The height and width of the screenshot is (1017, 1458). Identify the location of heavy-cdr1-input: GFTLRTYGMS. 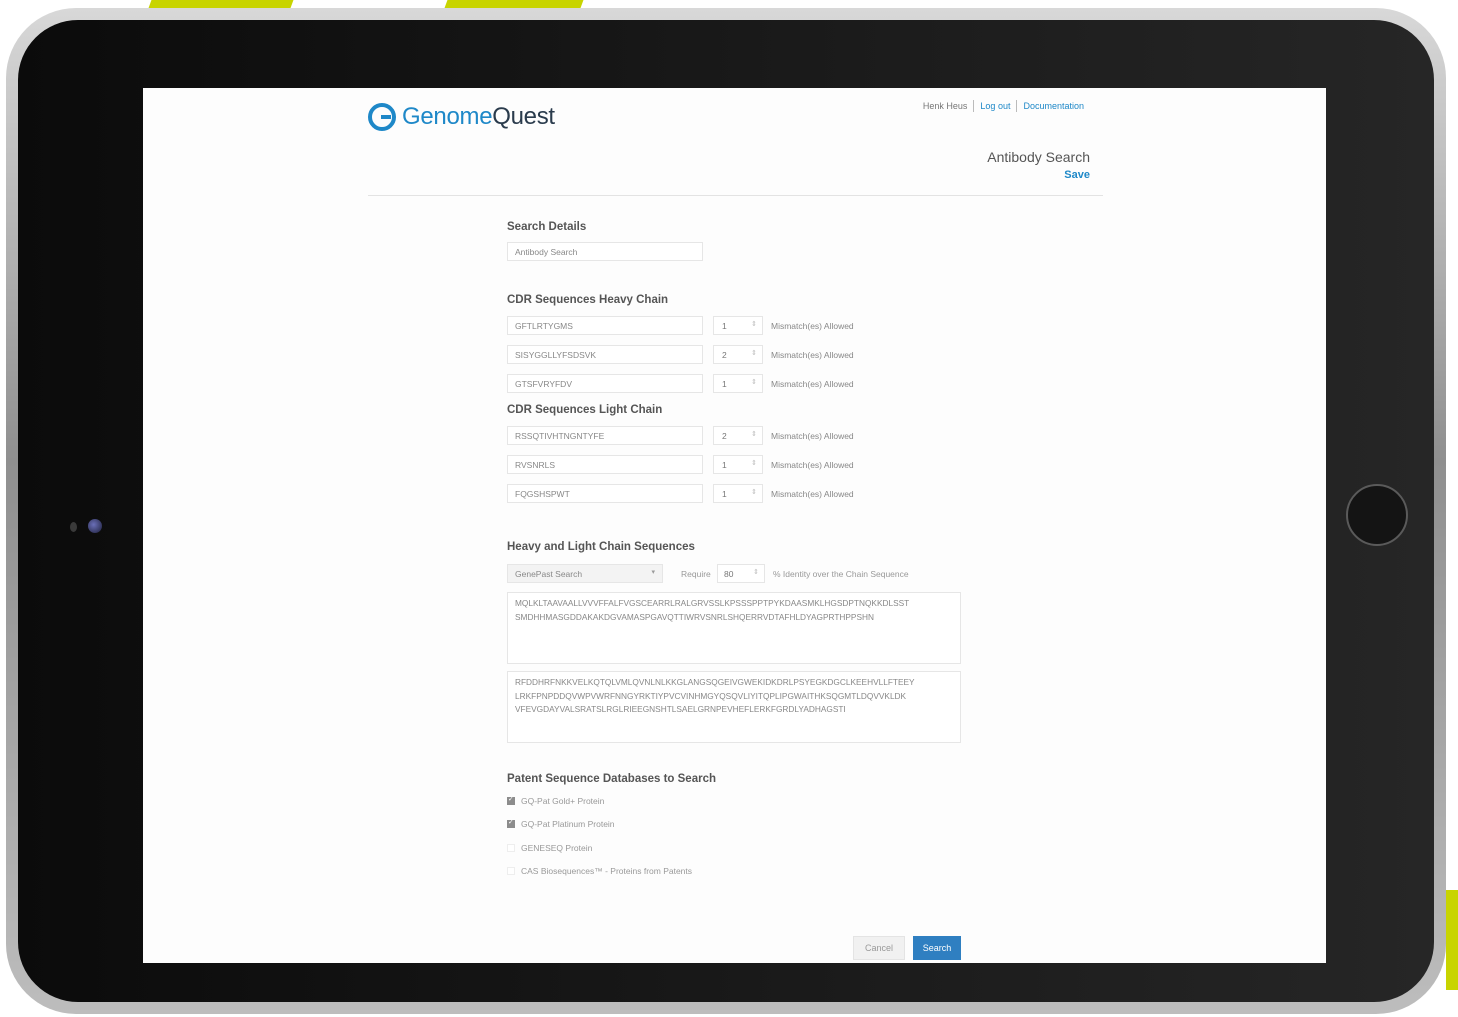
(605, 325).